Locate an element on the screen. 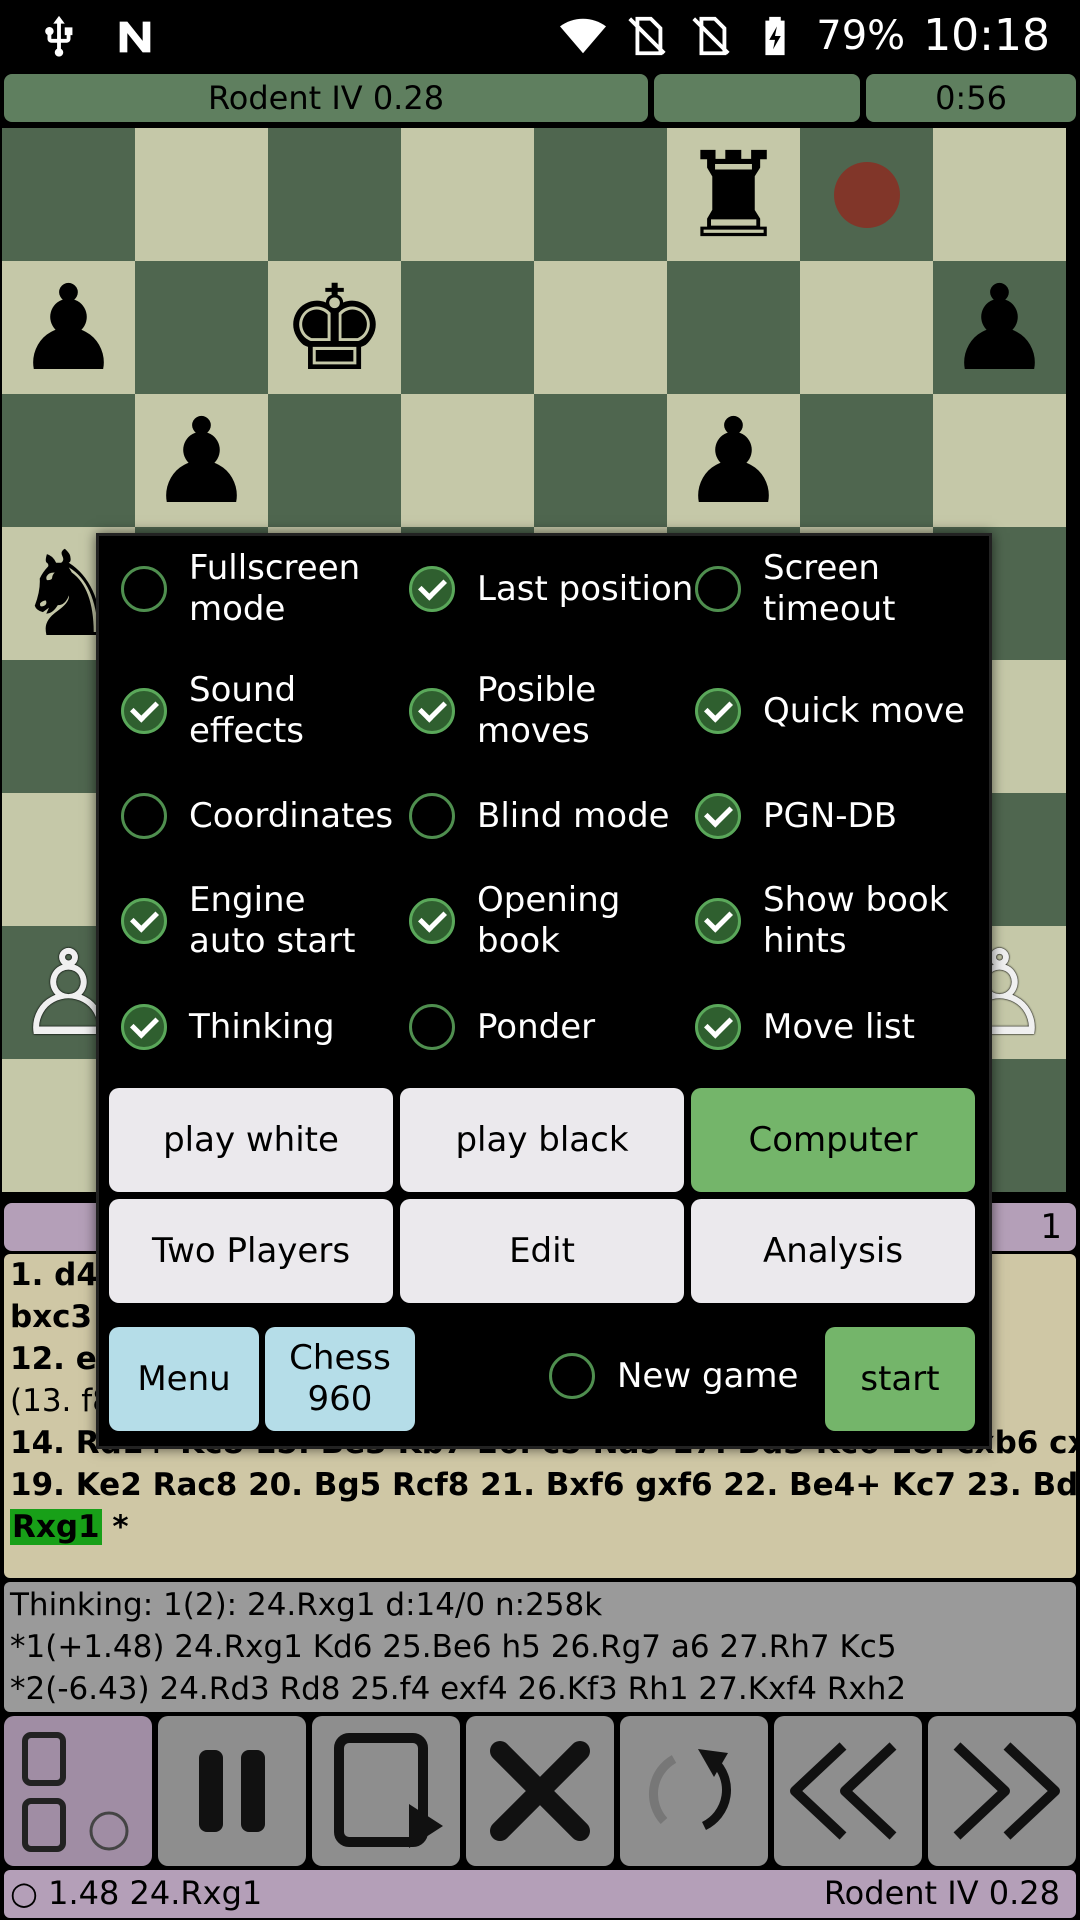 This screenshot has height=1920, width=1080. move-list-line: Rxg1 * is located at coordinates (540, 1527).